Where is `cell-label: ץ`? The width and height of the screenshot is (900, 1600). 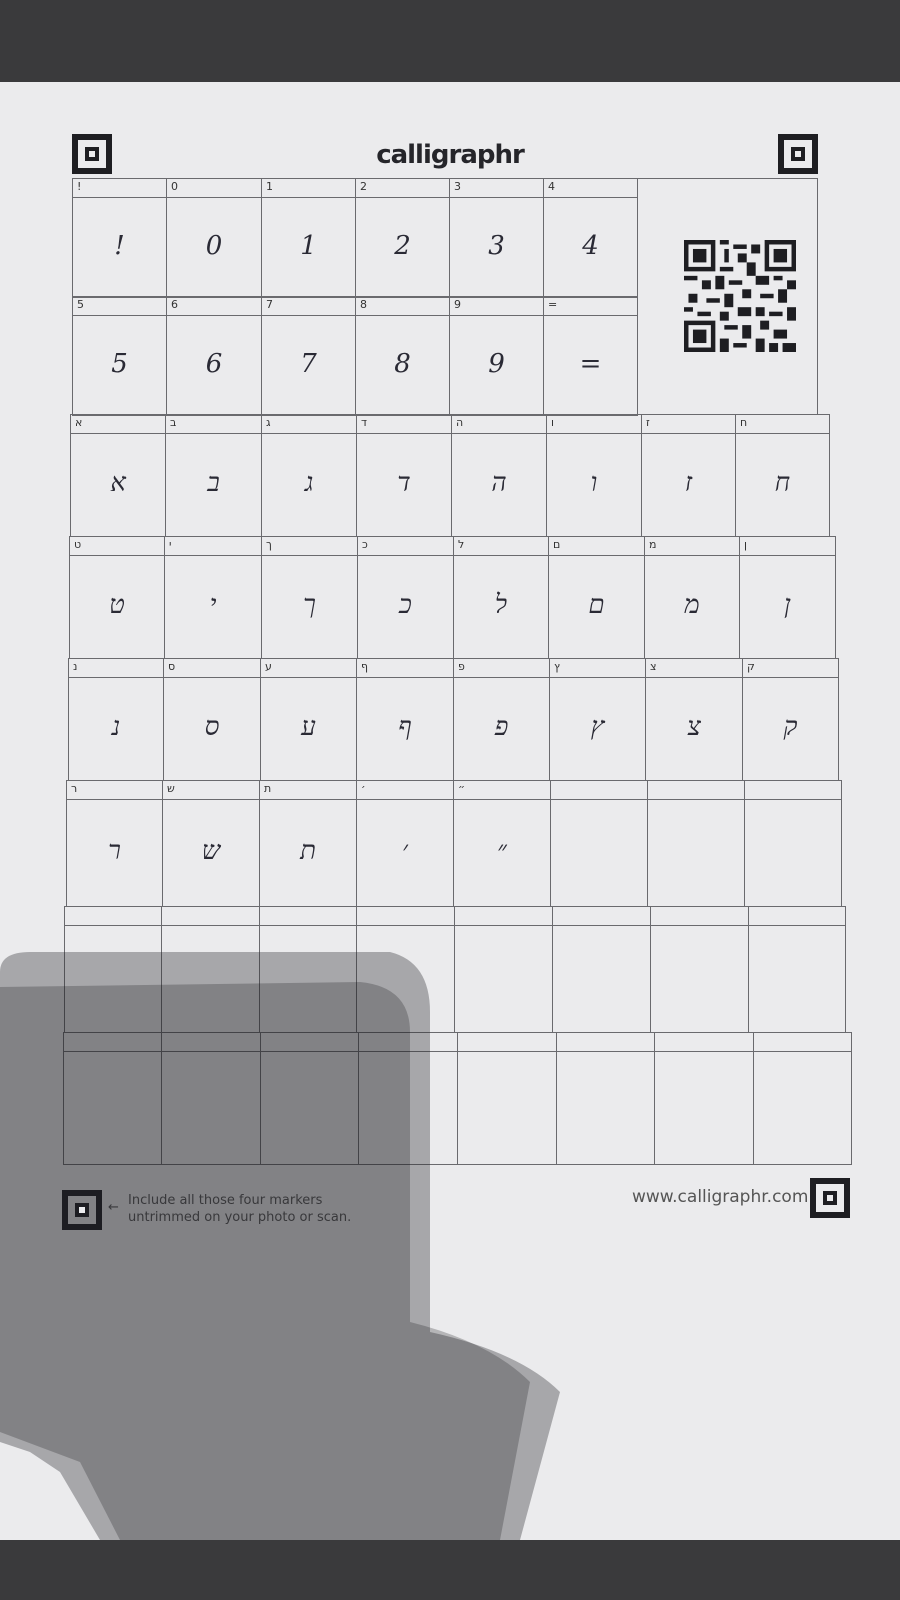
cell-label: ץ is located at coordinates (557, 666).